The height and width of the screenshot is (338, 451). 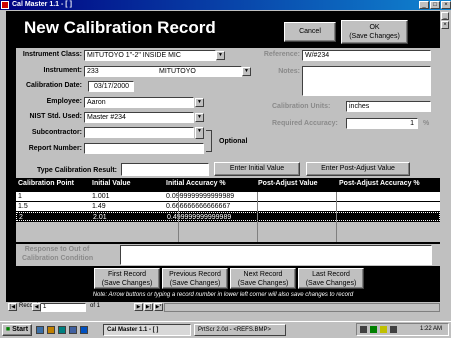 What do you see at coordinates (62, 330) in the screenshot?
I see `quick-launch-desktop-icon` at bounding box center [62, 330].